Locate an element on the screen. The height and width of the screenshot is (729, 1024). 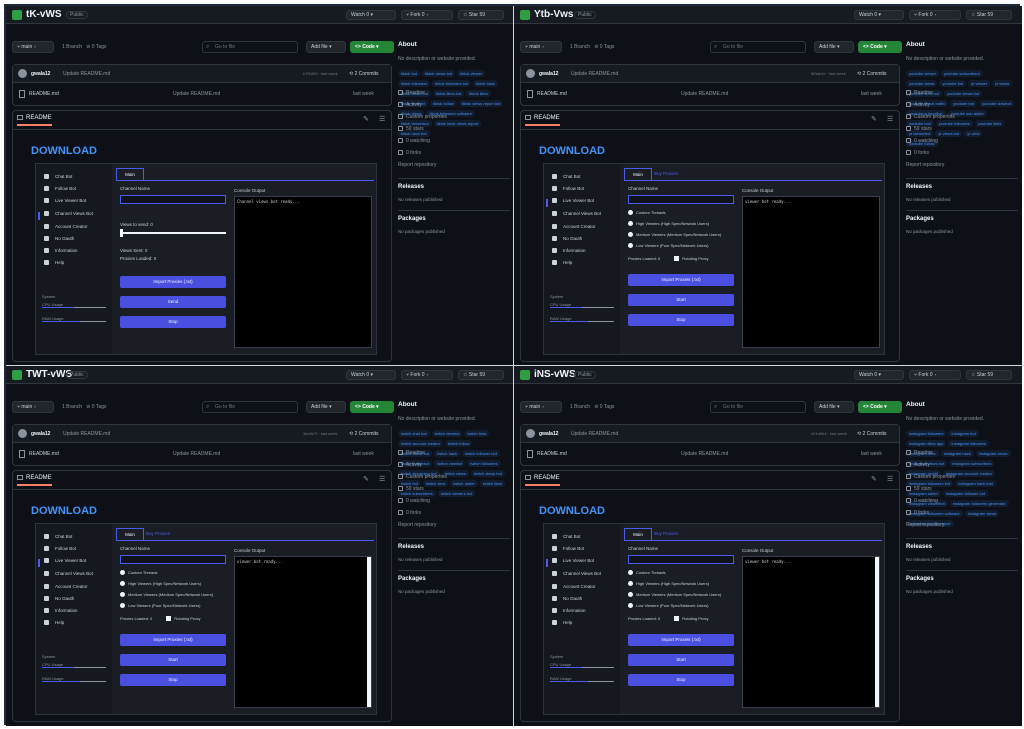
app-sidebar-item: Live Viewer Bot is located at coordinates (65, 563).